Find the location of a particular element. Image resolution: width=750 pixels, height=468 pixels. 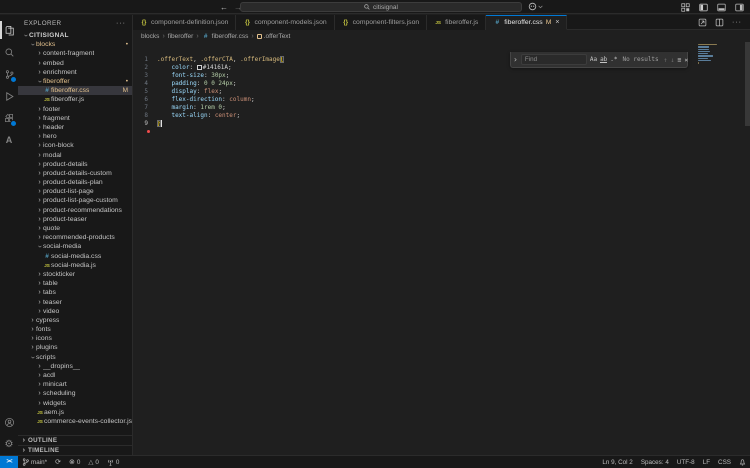

regex-icon: .* is located at coordinates (613, 59).